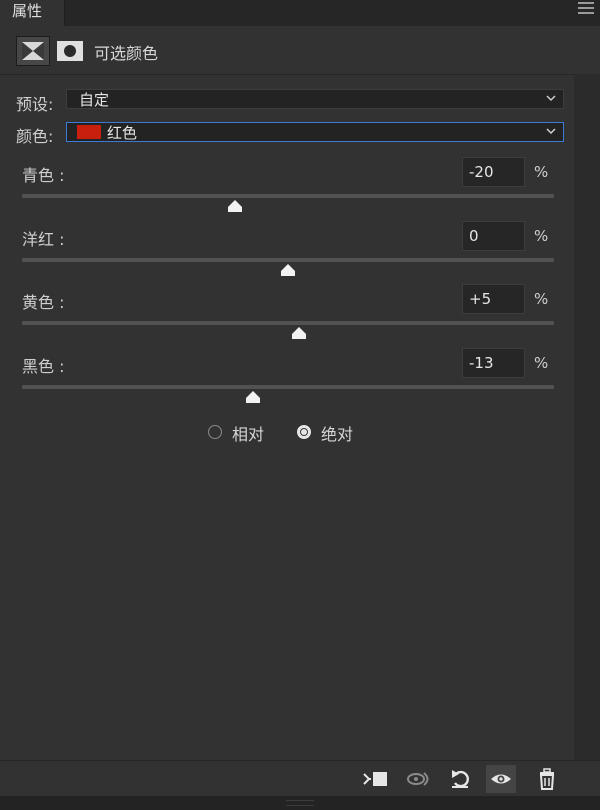 Image resolution: width=600 pixels, height=810 pixels. Describe the element at coordinates (122, 133) in the screenshot. I see `color-value: 红色` at that location.